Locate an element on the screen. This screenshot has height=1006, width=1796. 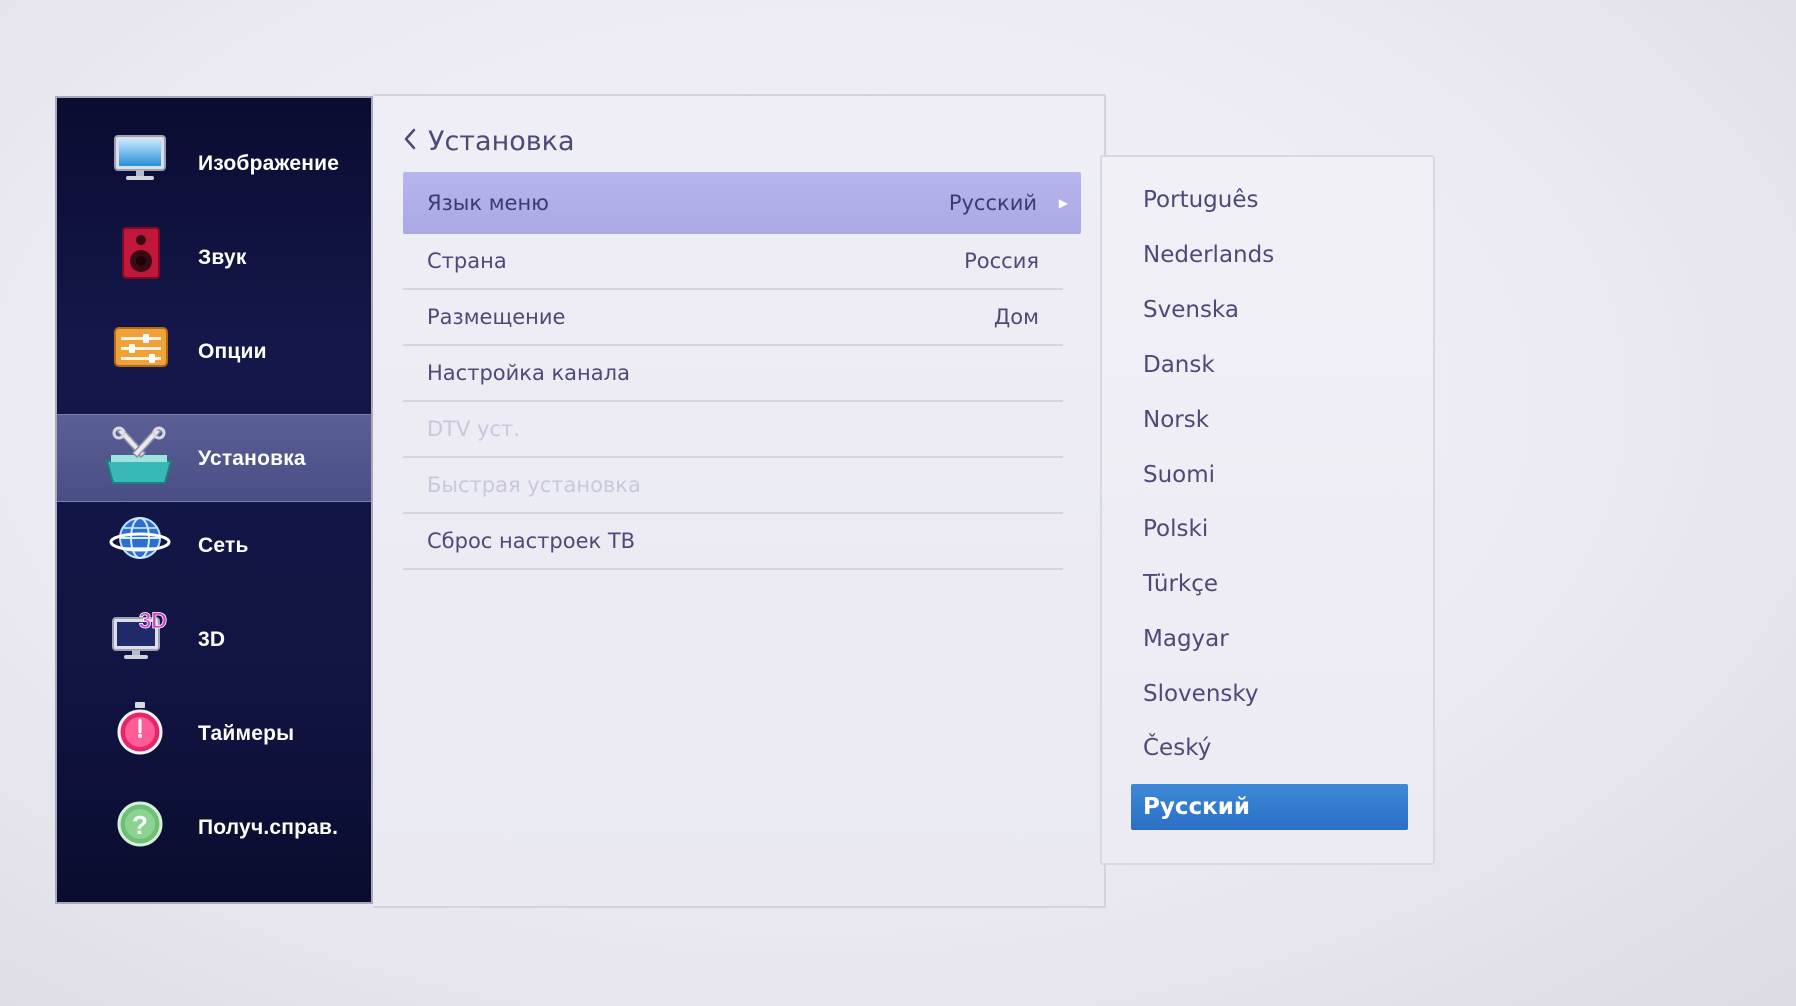
chevron-left-icon is located at coordinates (410, 141).